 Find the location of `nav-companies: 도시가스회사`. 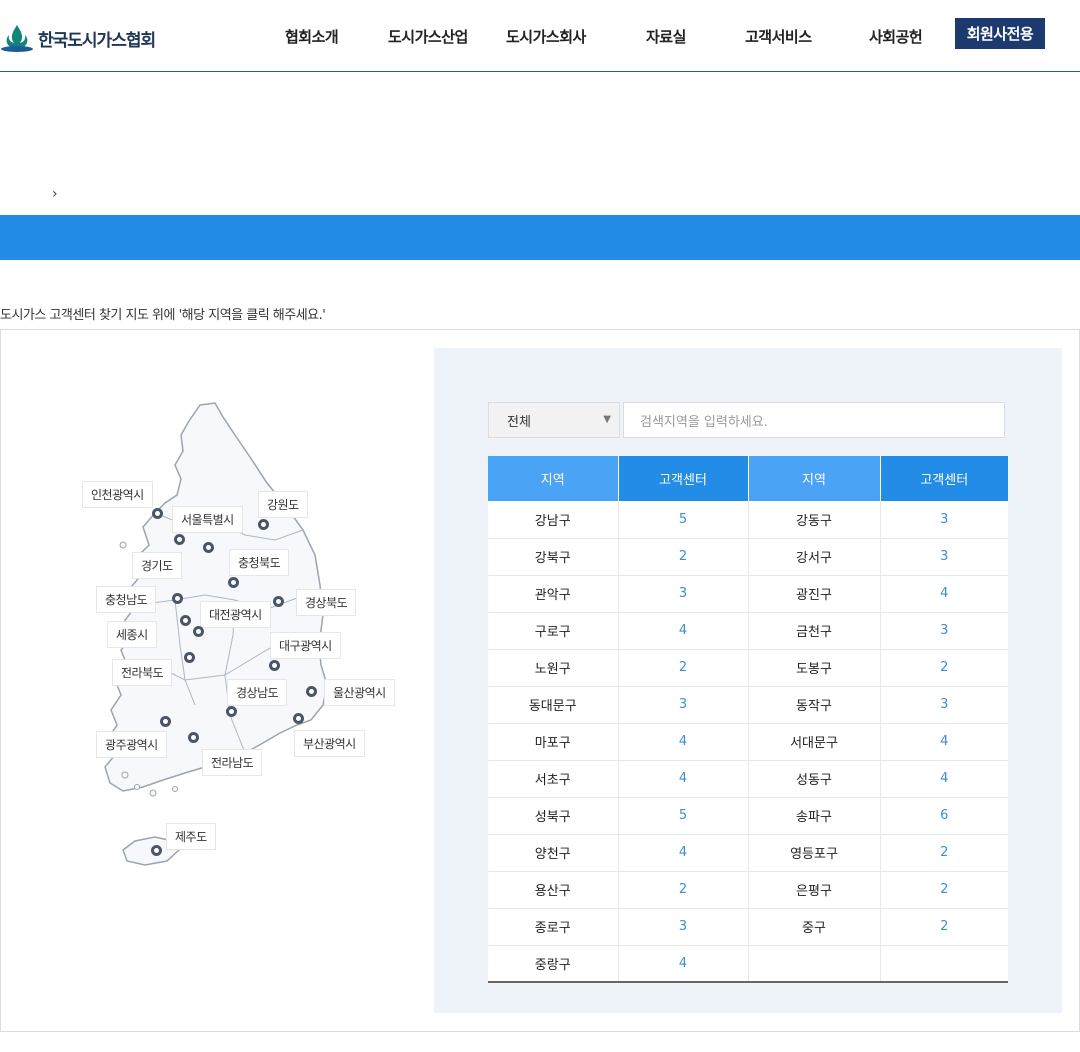

nav-companies: 도시가스회사 is located at coordinates (546, 36).